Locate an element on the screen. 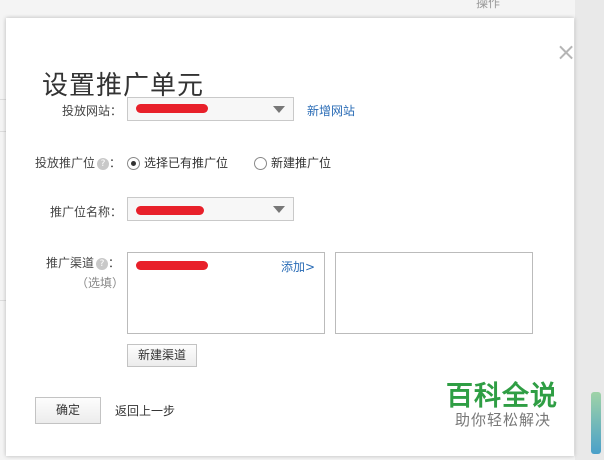  add-website-link: 新增网站 is located at coordinates (331, 110).